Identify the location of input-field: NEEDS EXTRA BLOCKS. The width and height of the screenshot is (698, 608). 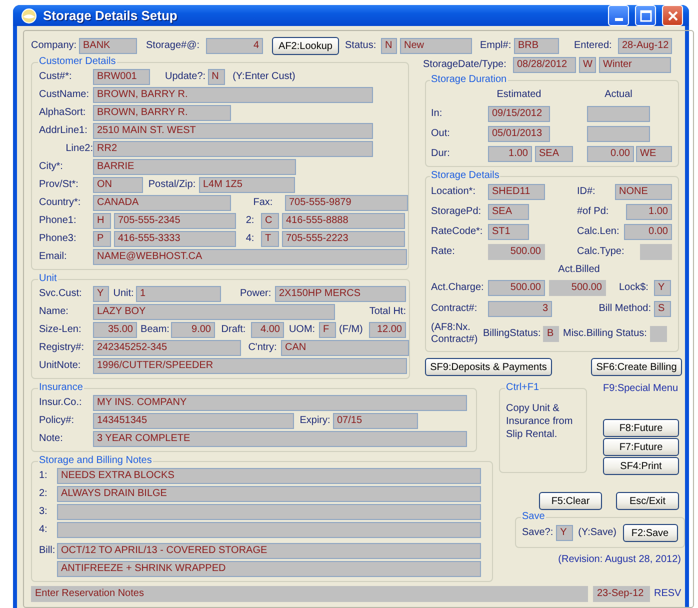
(269, 476).